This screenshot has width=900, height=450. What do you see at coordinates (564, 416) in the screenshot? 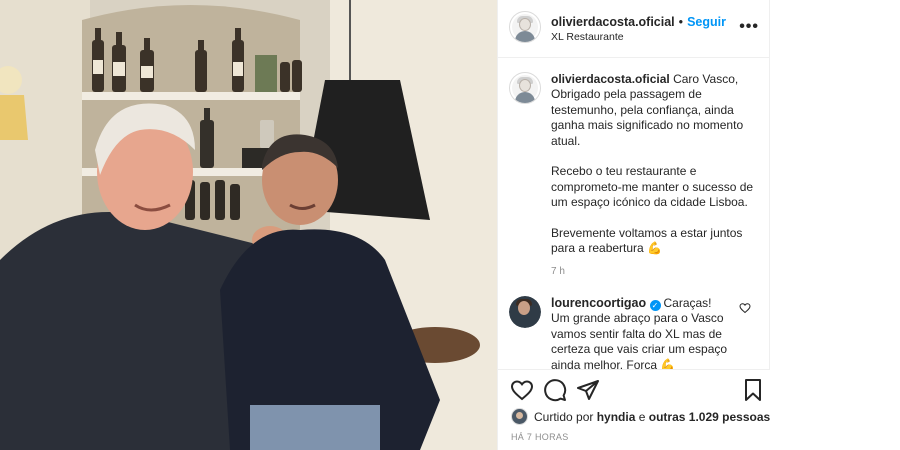
I see `likes-prefix: Curtido por` at bounding box center [564, 416].